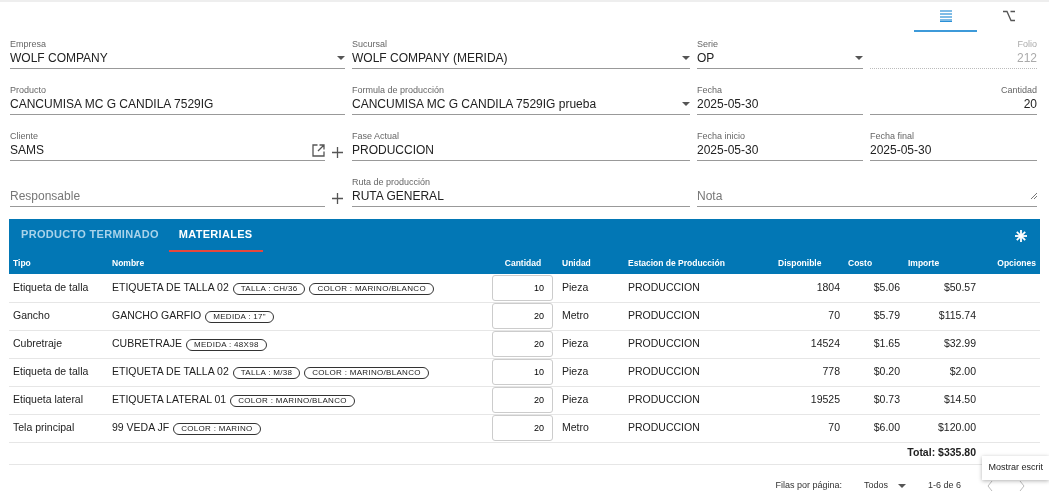  Describe the element at coordinates (523, 263) in the screenshot. I see `column-header: Cantidad` at that location.